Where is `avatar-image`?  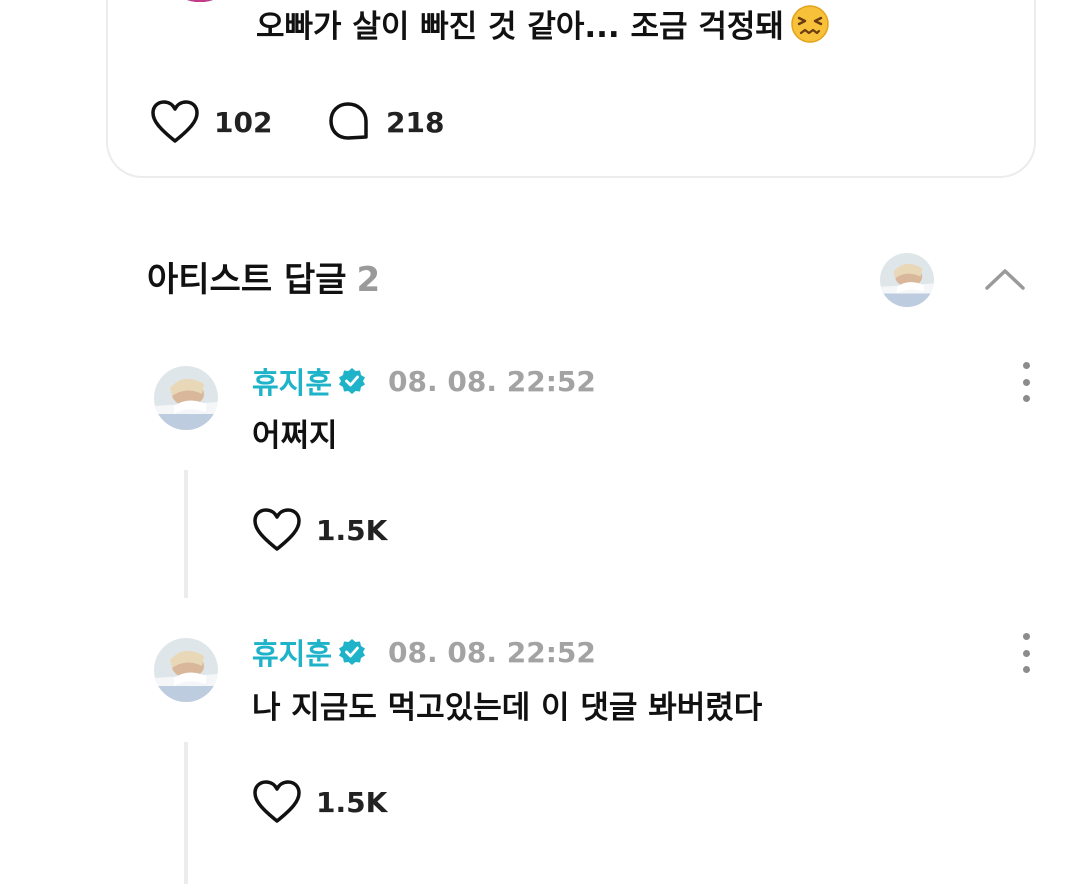 avatar-image is located at coordinates (200, 1).